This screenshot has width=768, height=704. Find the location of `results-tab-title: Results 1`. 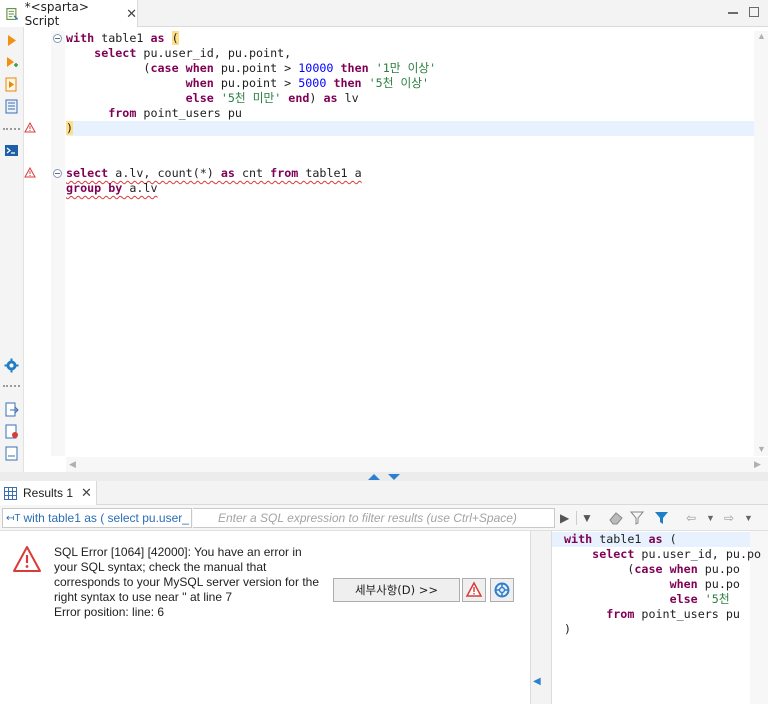

results-tab-title: Results 1 is located at coordinates (48, 493).